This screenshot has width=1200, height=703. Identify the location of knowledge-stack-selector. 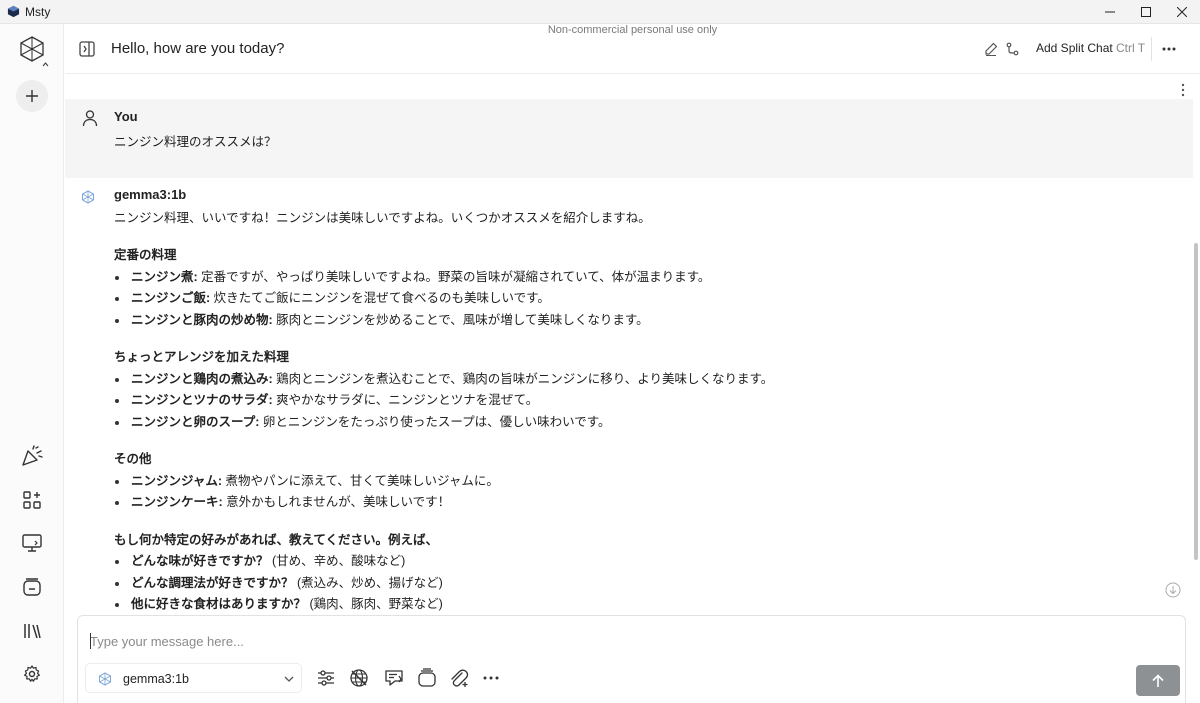
(427, 678).